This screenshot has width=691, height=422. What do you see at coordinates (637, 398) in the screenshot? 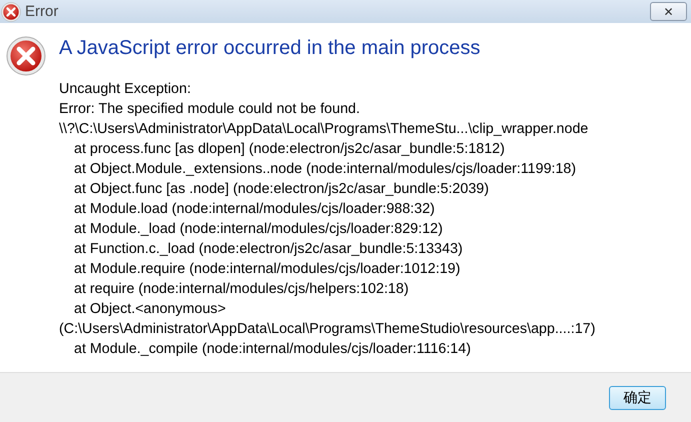
I see `ok-button: 确定` at bounding box center [637, 398].